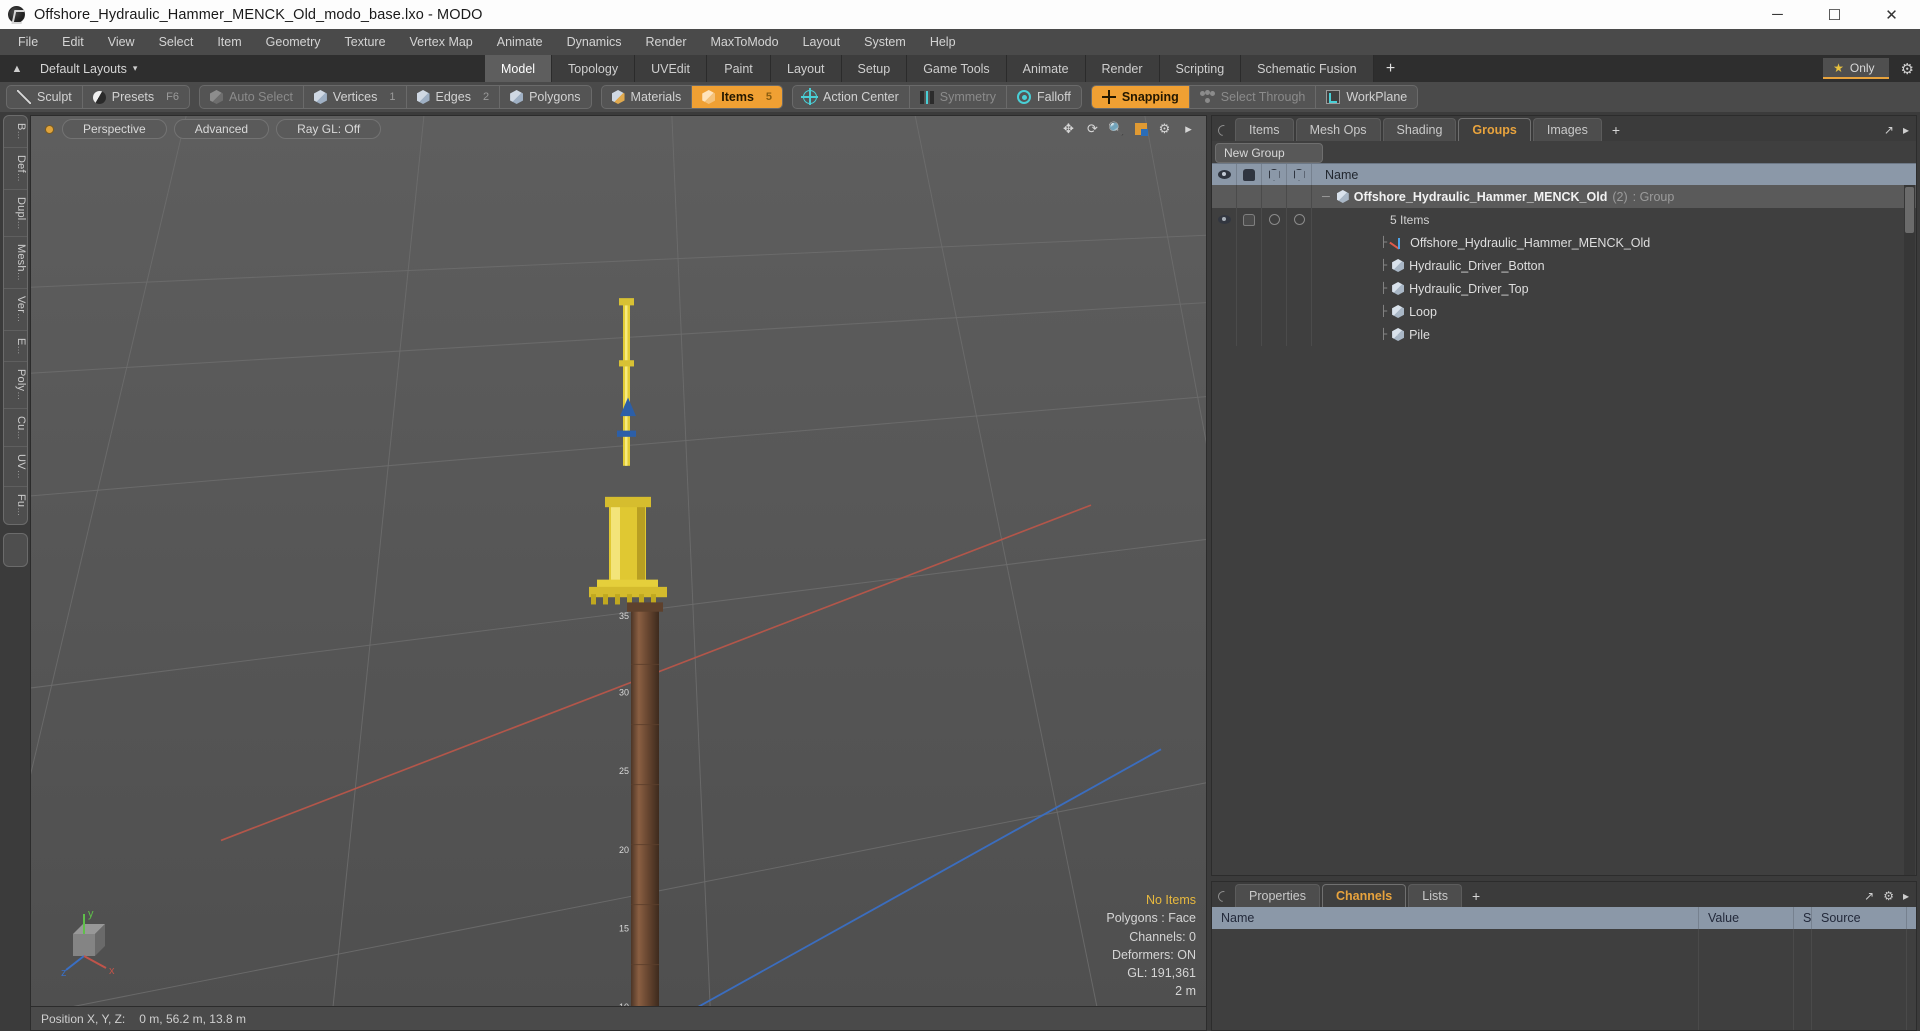 This screenshot has width=1920, height=1031. Describe the element at coordinates (1889, 130) in the screenshot. I see `expand-panel-icon: ↗` at that location.